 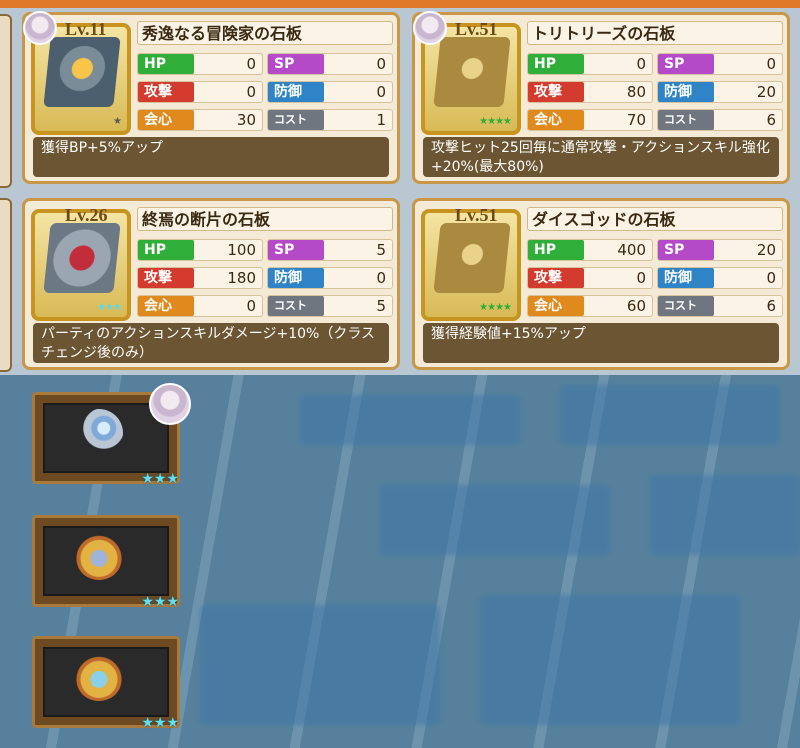 I want to click on level-label: Lv.11, so click(x=86, y=29).